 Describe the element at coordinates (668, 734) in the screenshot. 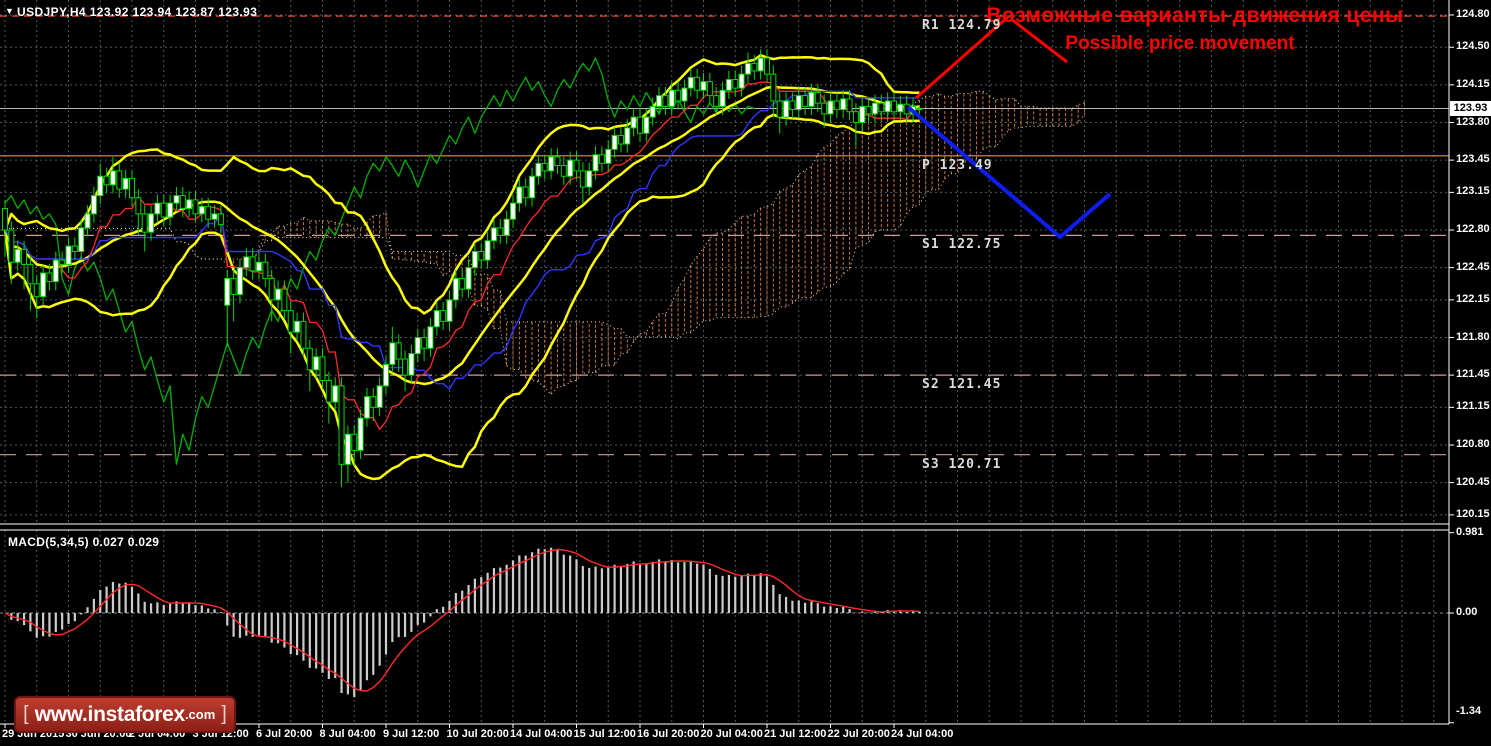

I see `time-tick-label: 16 Jul 20:00` at that location.